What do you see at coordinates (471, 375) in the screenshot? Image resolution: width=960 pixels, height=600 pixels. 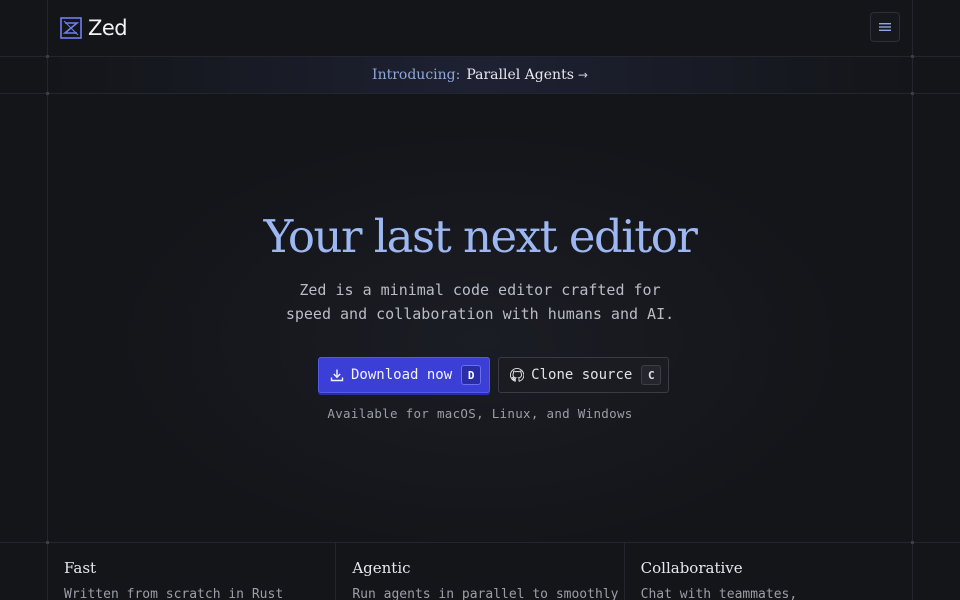 I see `download-shortcut-key: D` at bounding box center [471, 375].